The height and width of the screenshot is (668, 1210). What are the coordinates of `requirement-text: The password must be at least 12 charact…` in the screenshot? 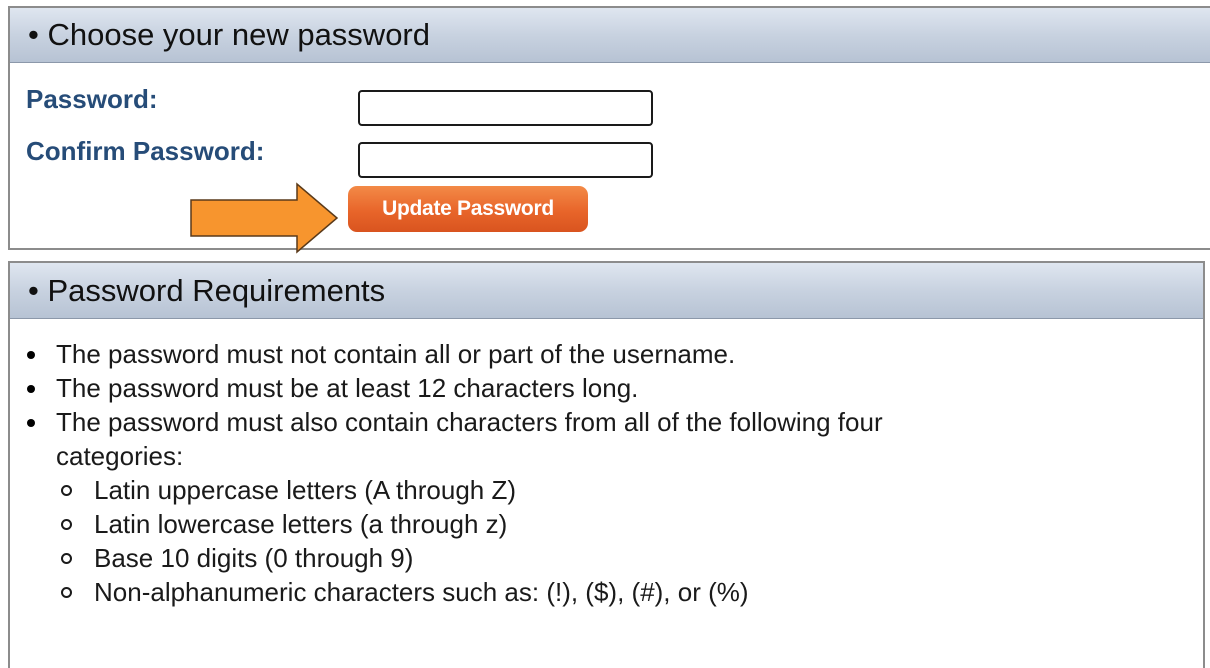 It's located at (347, 388).